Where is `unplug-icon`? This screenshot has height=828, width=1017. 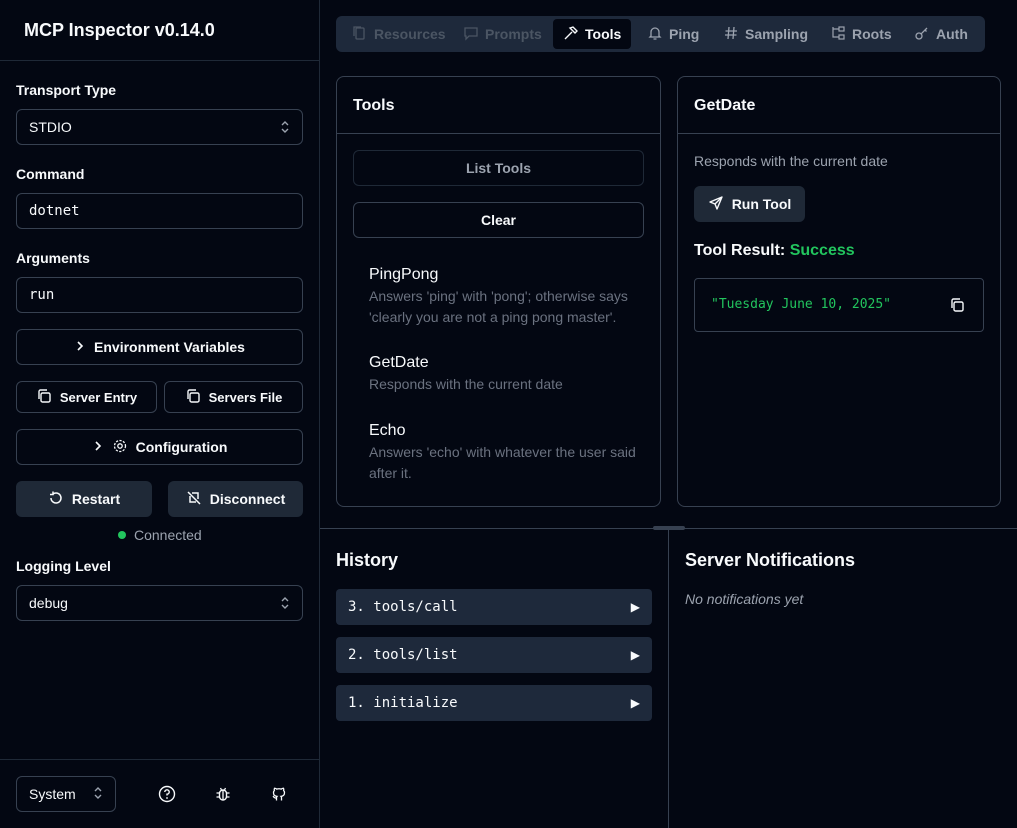 unplug-icon is located at coordinates (194, 499).